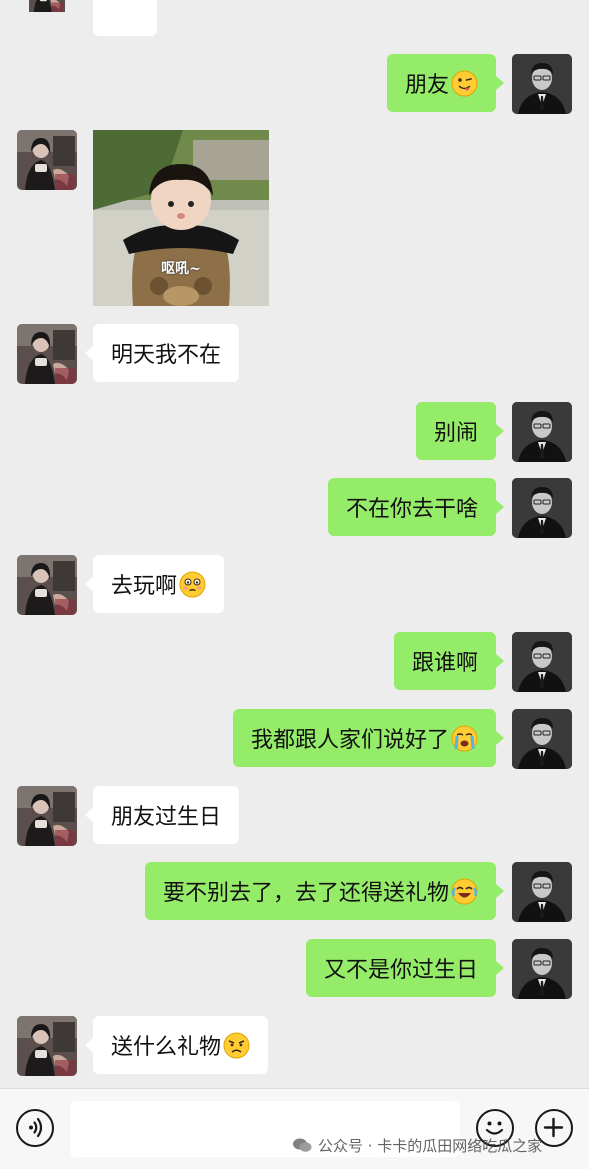 This screenshot has height=1169, width=589. Describe the element at coordinates (426, 85) in the screenshot. I see `message-text: 朋友` at that location.